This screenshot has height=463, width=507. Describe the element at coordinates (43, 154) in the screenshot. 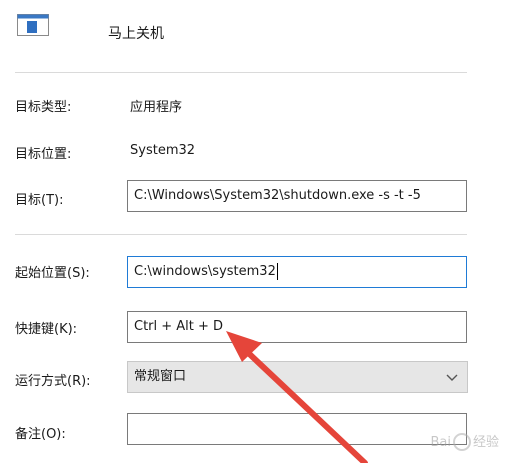

I see `target-location-label: 目标位置:` at that location.